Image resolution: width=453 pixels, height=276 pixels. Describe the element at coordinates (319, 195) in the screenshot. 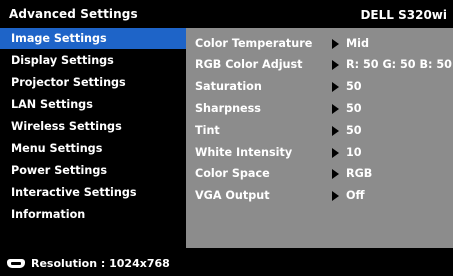

I see `setting-row-vga-output: VGA Output Off` at that location.